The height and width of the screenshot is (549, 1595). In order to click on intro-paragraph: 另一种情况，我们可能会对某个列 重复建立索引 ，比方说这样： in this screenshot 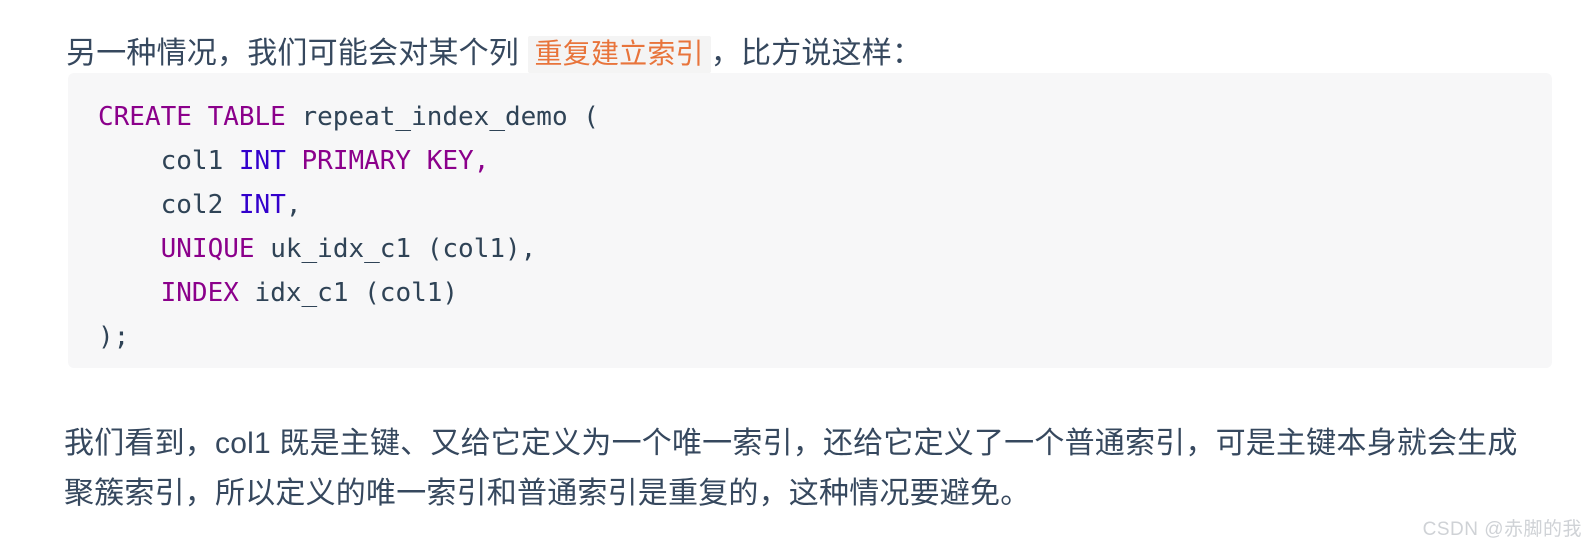, I will do `click(801, 54)`.